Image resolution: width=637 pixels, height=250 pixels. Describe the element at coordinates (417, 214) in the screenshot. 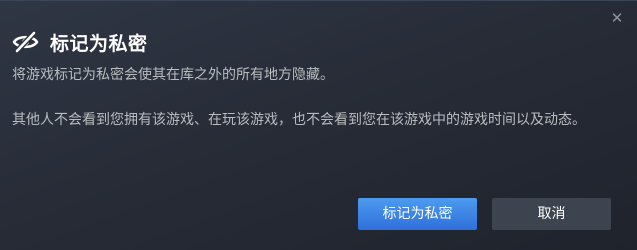

I see `mark-private-button: 标记为私密` at that location.